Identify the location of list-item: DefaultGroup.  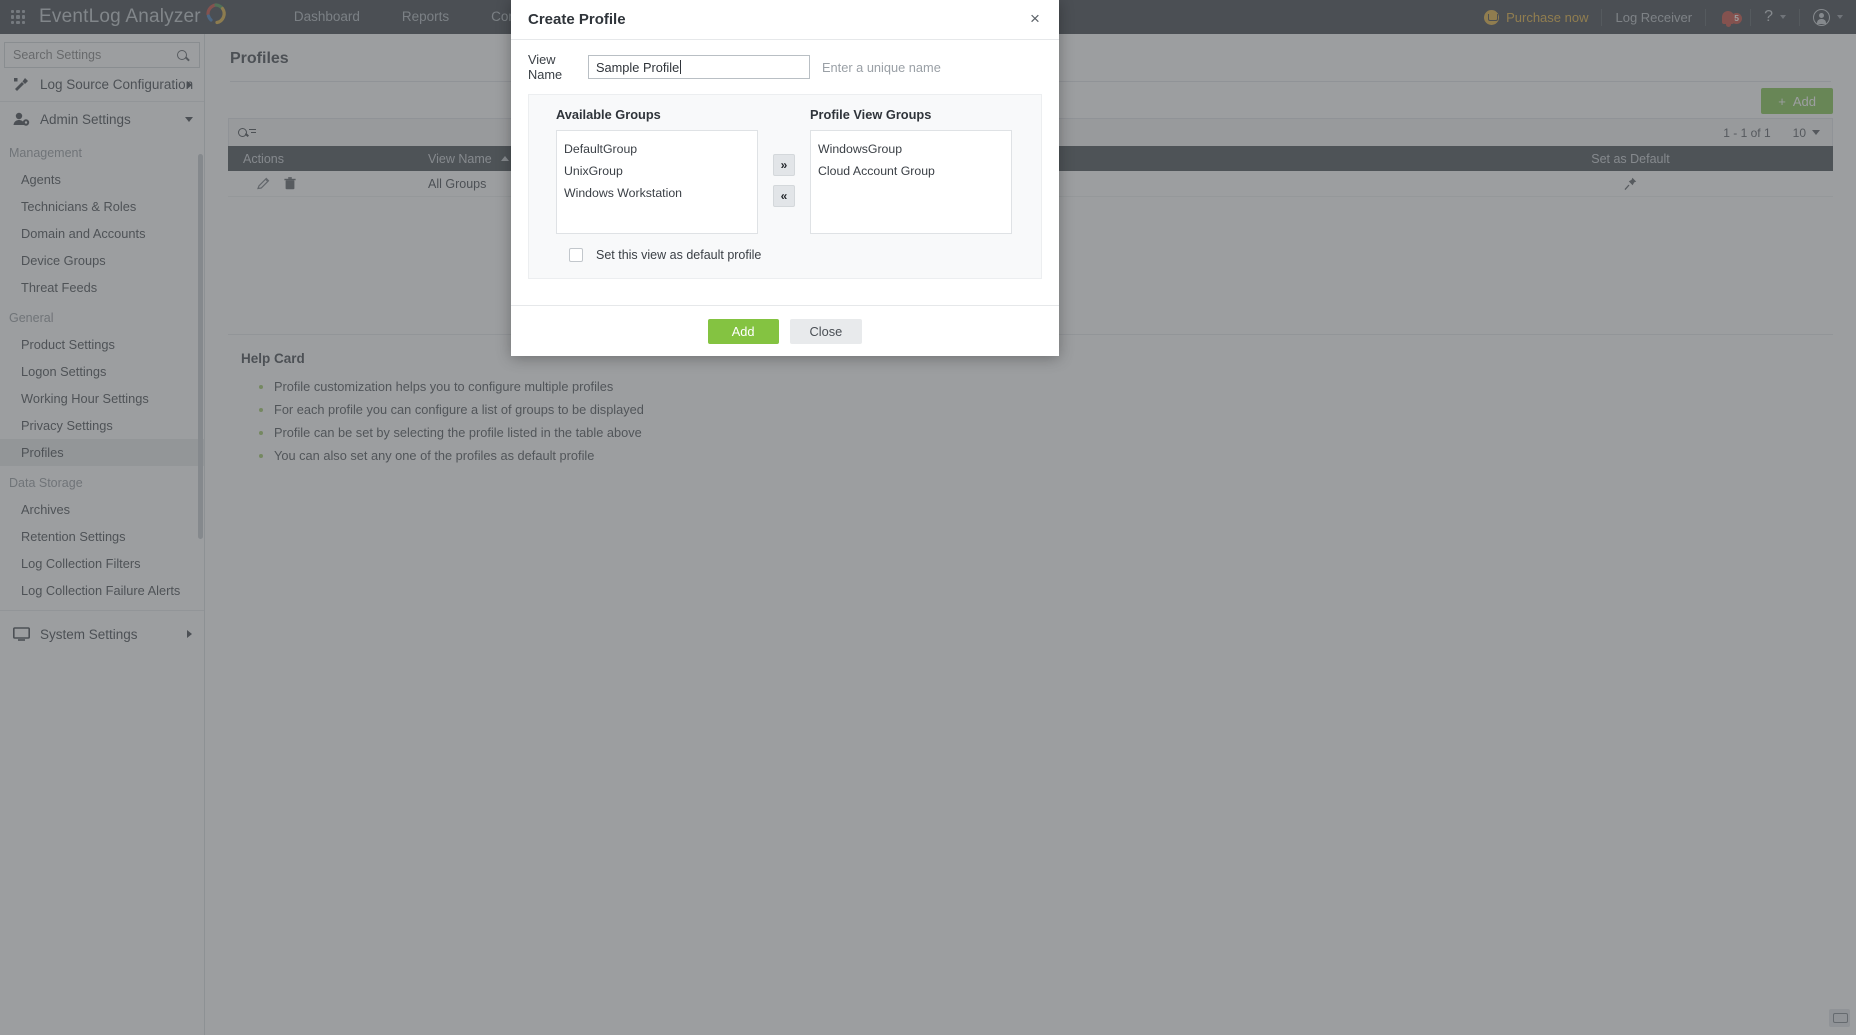
(660, 149).